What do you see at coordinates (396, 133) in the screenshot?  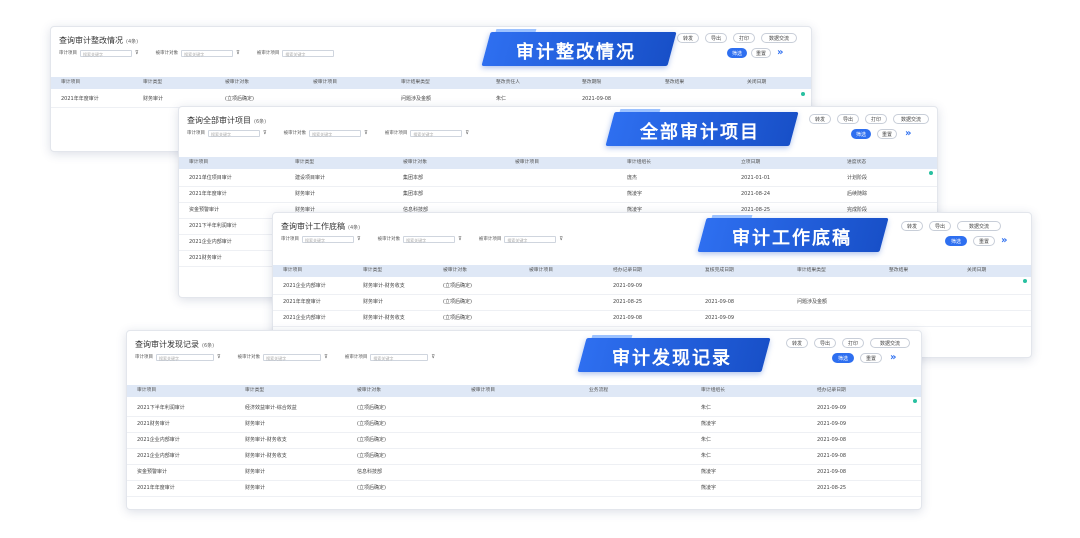 I see `filter-label: 被审计项目` at bounding box center [396, 133].